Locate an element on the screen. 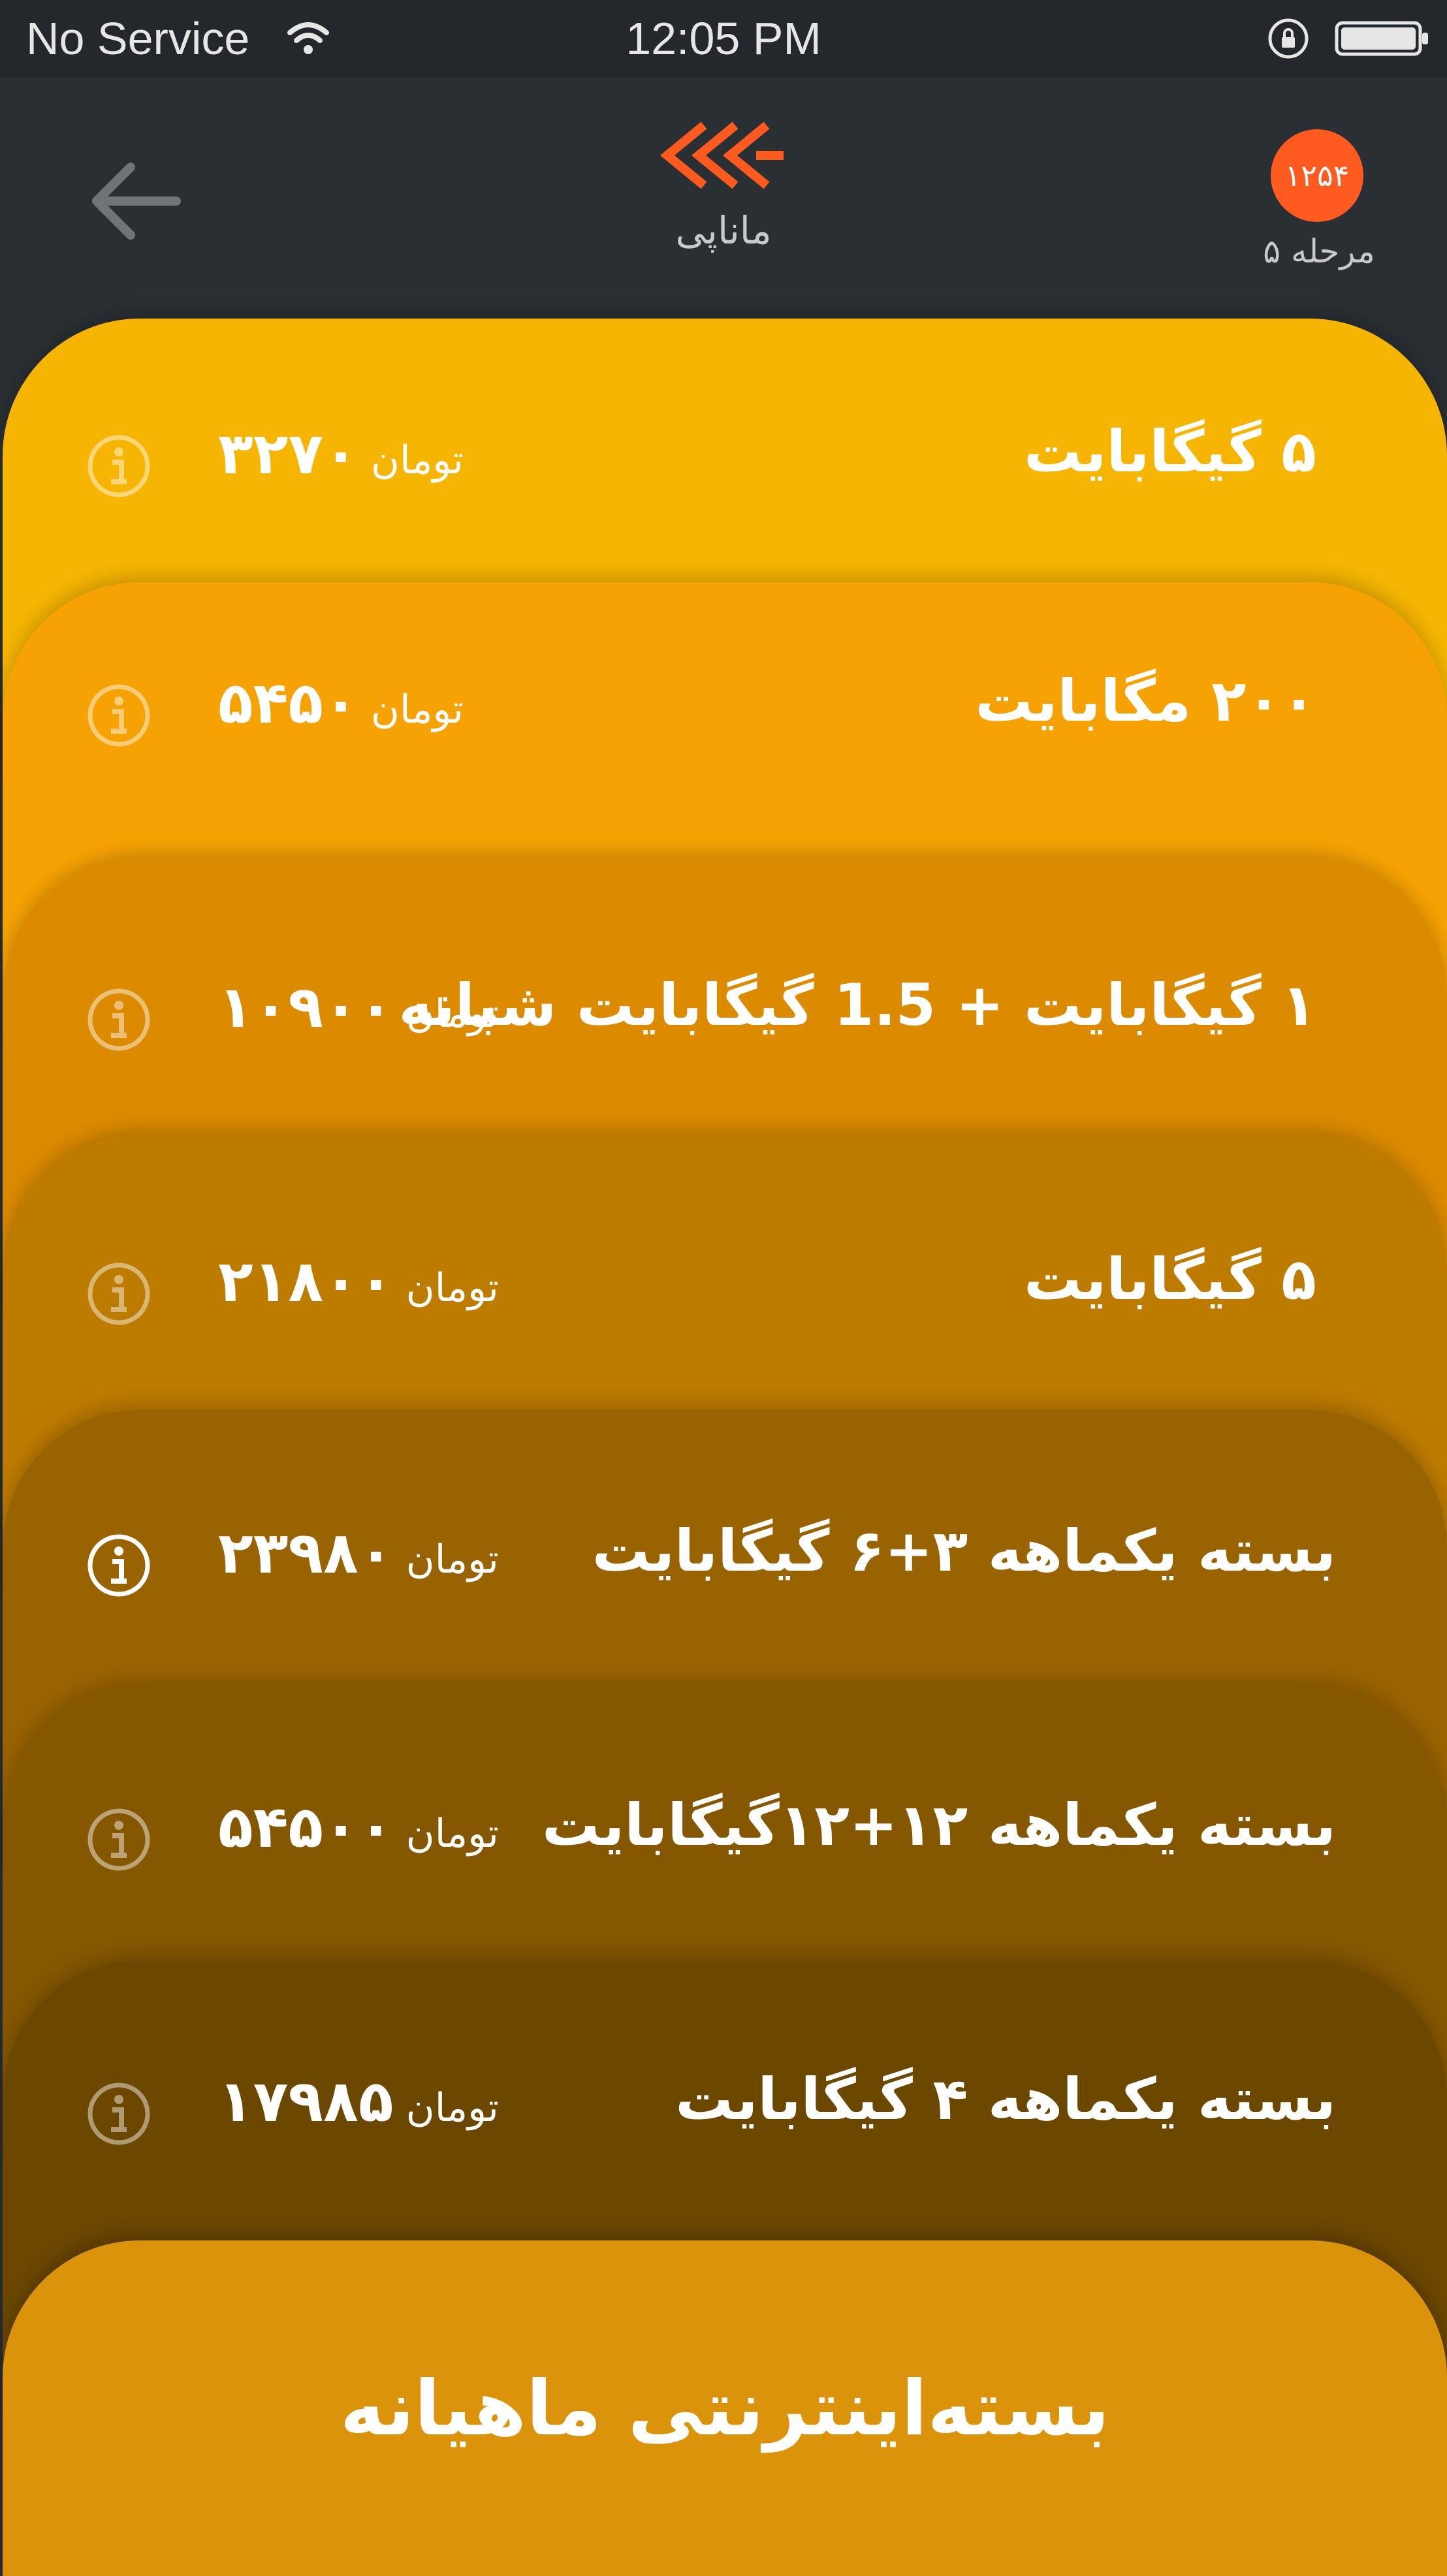 Image resolution: width=1447 pixels, height=2576 pixels. level-label: مرحله ۵ is located at coordinates (1319, 251).